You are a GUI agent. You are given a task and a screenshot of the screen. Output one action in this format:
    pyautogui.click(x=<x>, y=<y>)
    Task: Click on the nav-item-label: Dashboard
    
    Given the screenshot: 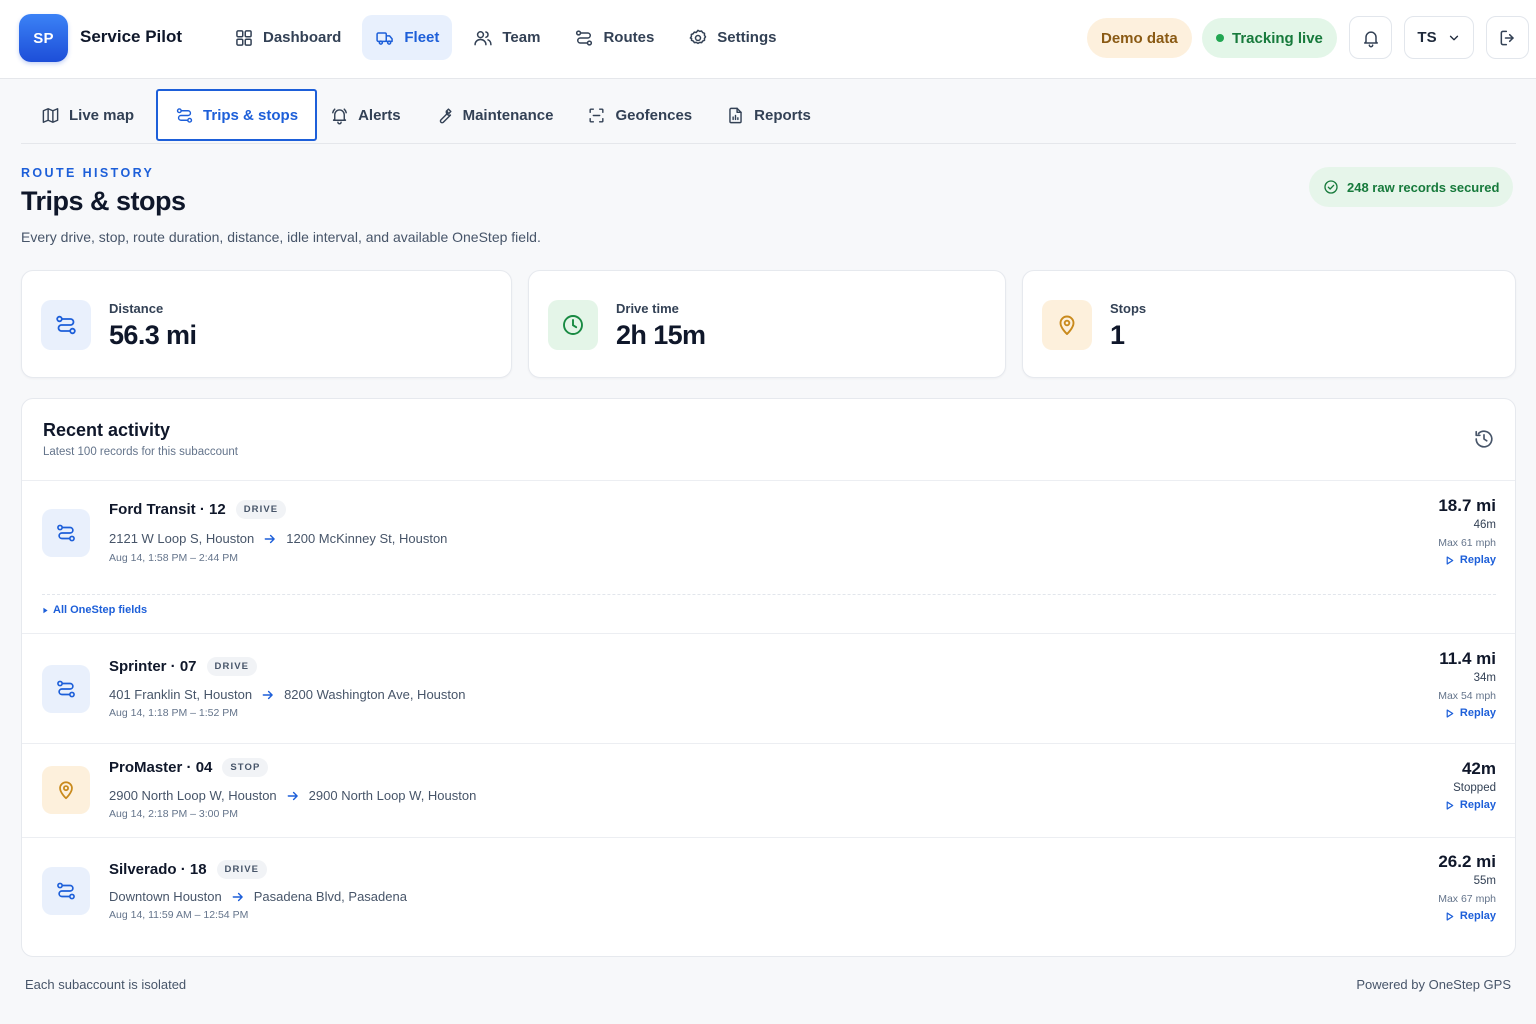 What is the action you would take?
    pyautogui.click(x=302, y=37)
    